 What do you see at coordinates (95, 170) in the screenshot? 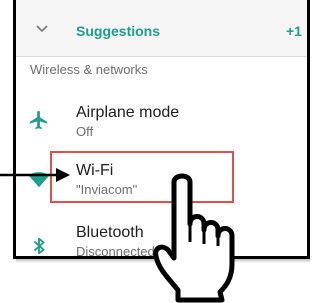
I see `setting-title: Wi-Fi` at bounding box center [95, 170].